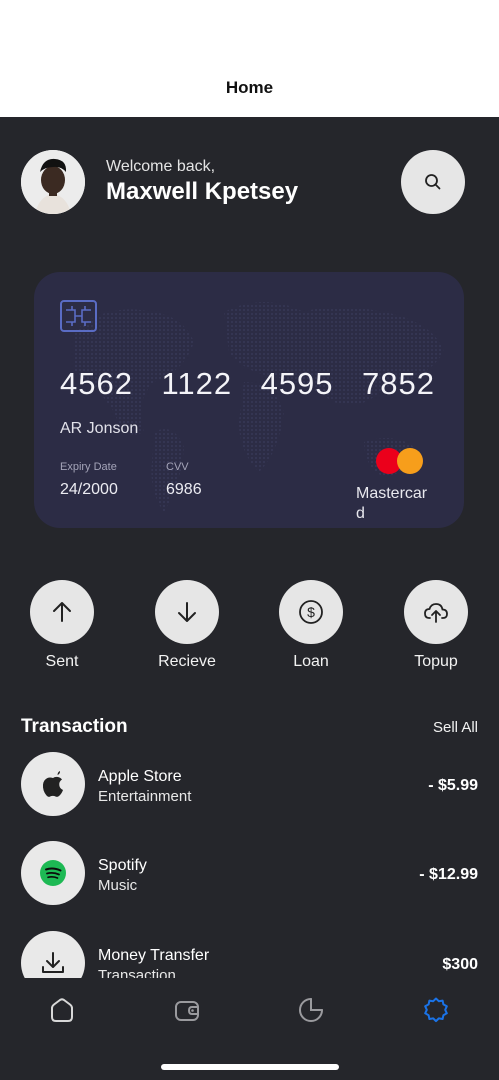 The width and height of the screenshot is (499, 1080). Describe the element at coordinates (62, 661) in the screenshot. I see `action-label: Sent` at that location.